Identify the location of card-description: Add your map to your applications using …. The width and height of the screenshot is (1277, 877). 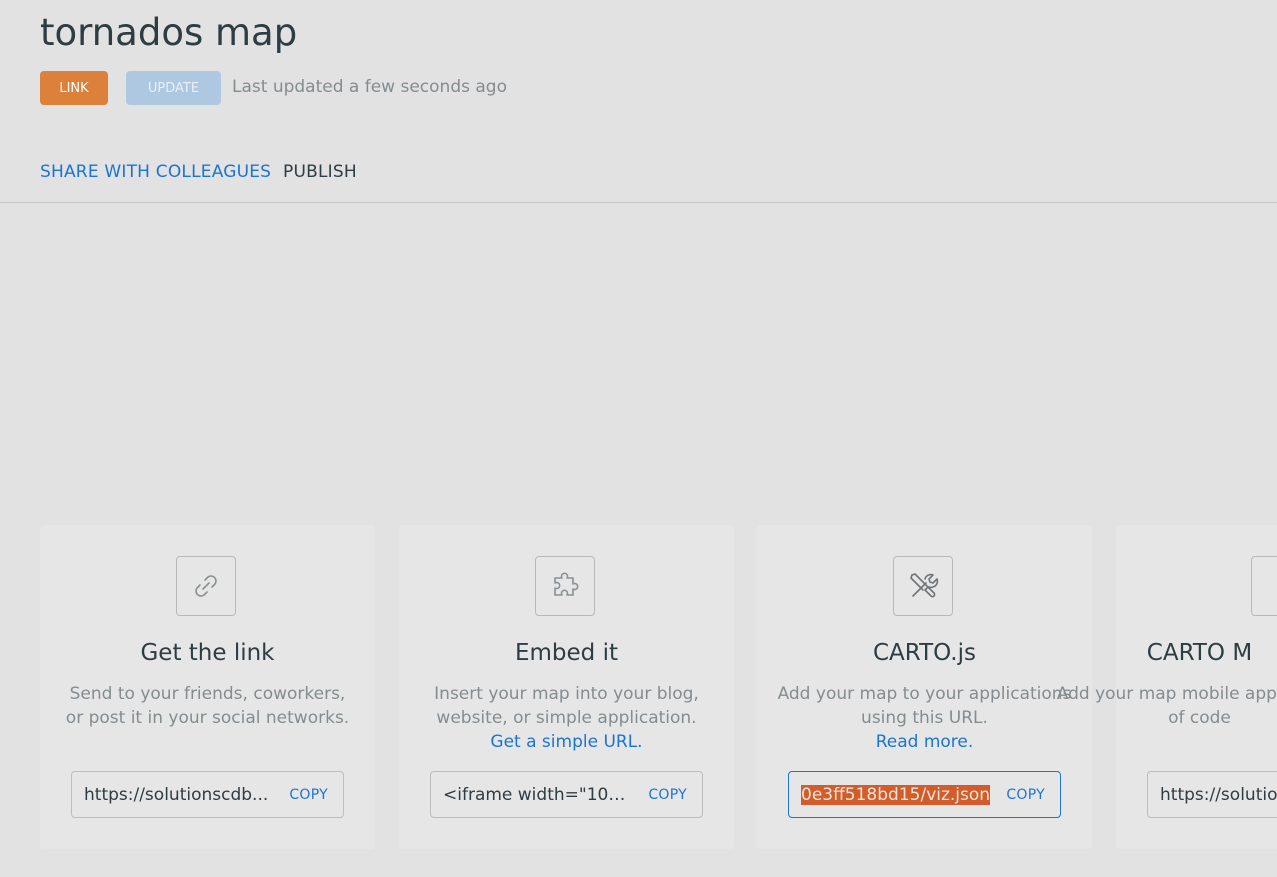
(924, 718).